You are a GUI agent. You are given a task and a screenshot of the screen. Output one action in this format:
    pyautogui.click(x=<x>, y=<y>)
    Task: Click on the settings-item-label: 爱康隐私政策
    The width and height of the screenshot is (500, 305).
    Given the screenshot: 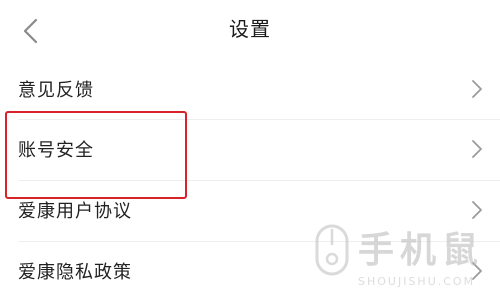 What is the action you would take?
    pyautogui.click(x=75, y=272)
    